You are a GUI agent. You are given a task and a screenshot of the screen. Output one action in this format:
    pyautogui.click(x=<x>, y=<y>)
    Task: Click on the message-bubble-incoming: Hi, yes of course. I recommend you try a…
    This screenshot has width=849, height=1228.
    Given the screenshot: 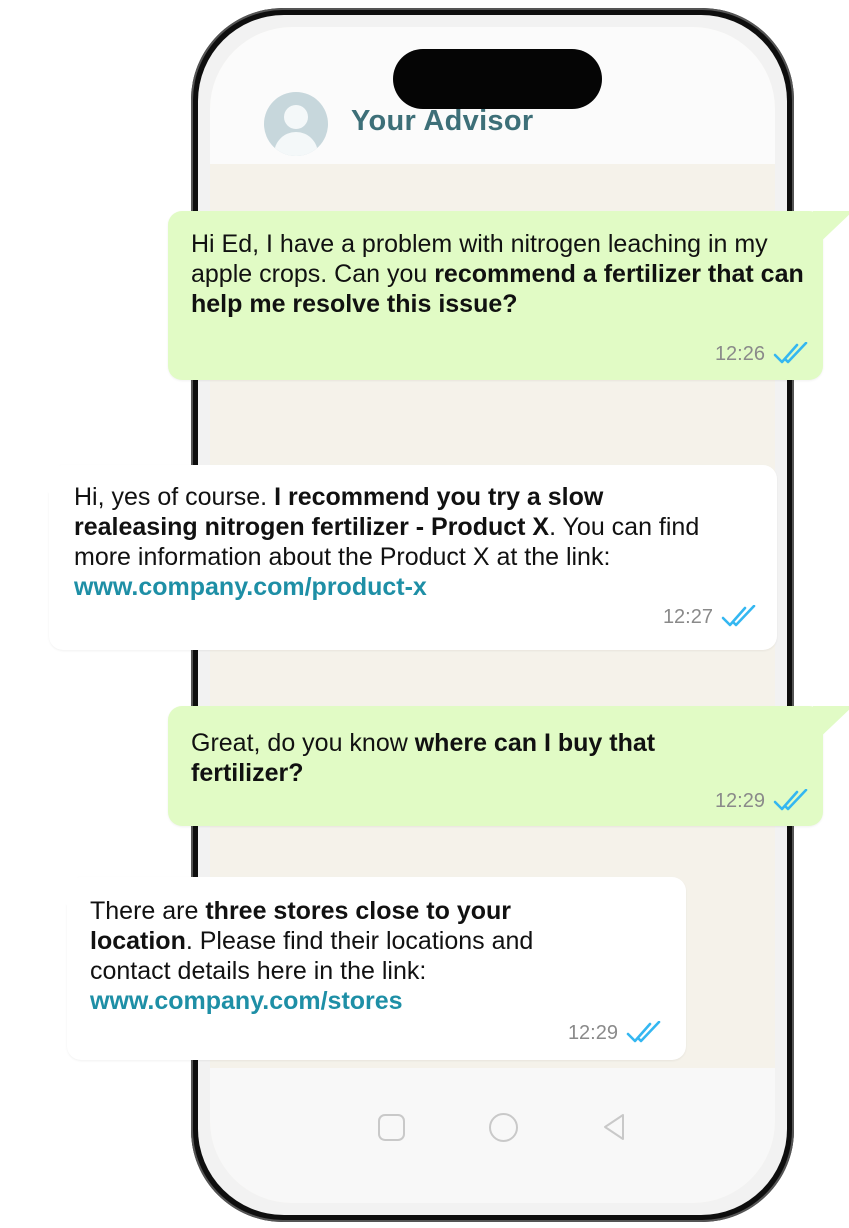 What is the action you would take?
    pyautogui.click(x=398, y=557)
    